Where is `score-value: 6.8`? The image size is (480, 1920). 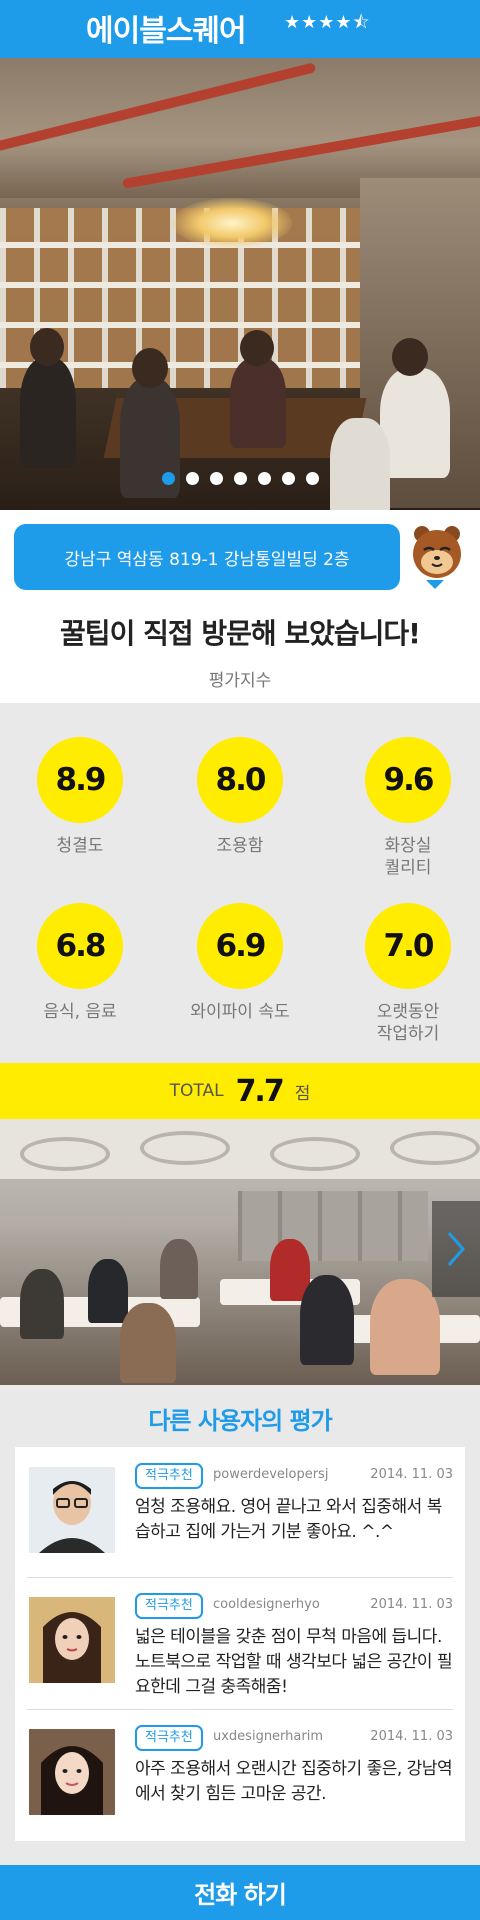 score-value: 6.8 is located at coordinates (80, 946).